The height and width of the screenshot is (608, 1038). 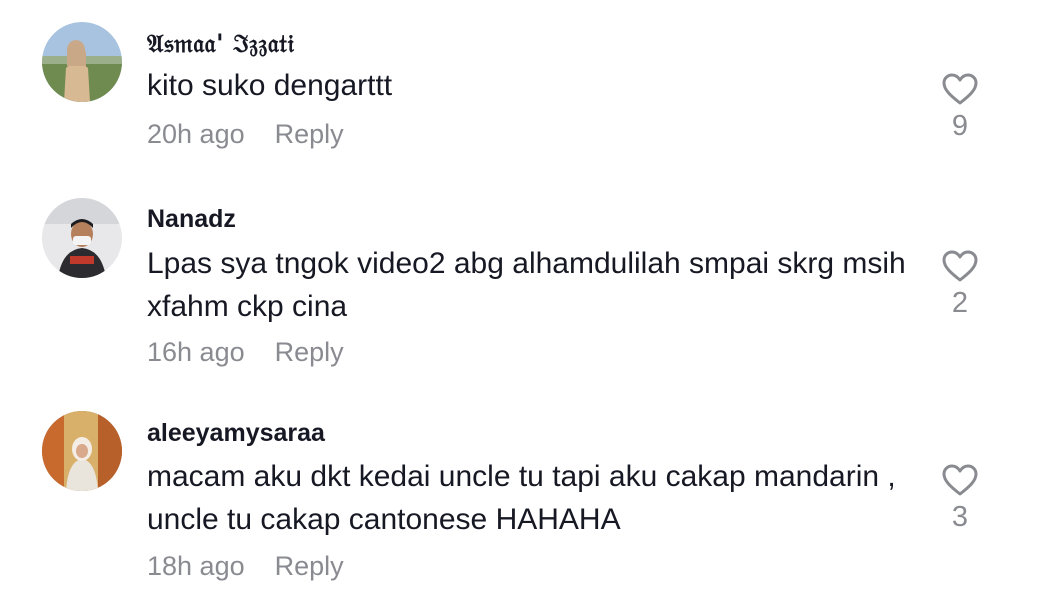 What do you see at coordinates (270, 85) in the screenshot?
I see `comment-text: kito suko dengarttt` at bounding box center [270, 85].